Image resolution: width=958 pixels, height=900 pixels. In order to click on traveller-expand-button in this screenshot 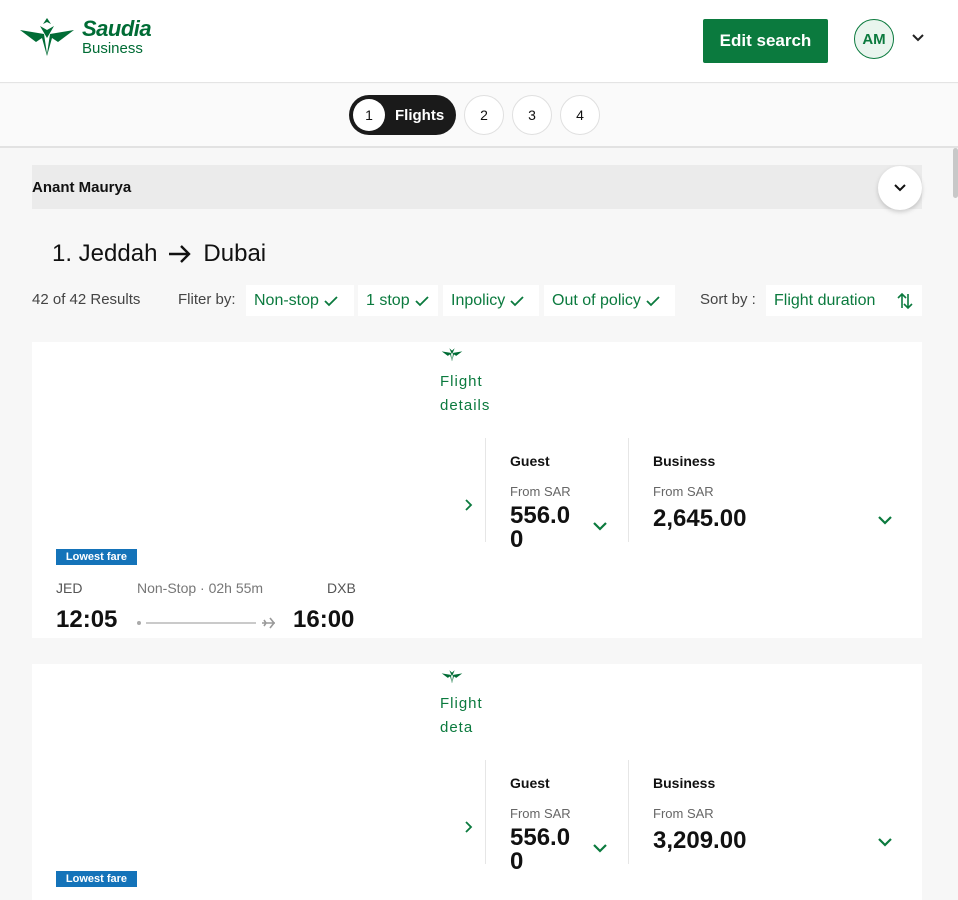, I will do `click(900, 188)`.